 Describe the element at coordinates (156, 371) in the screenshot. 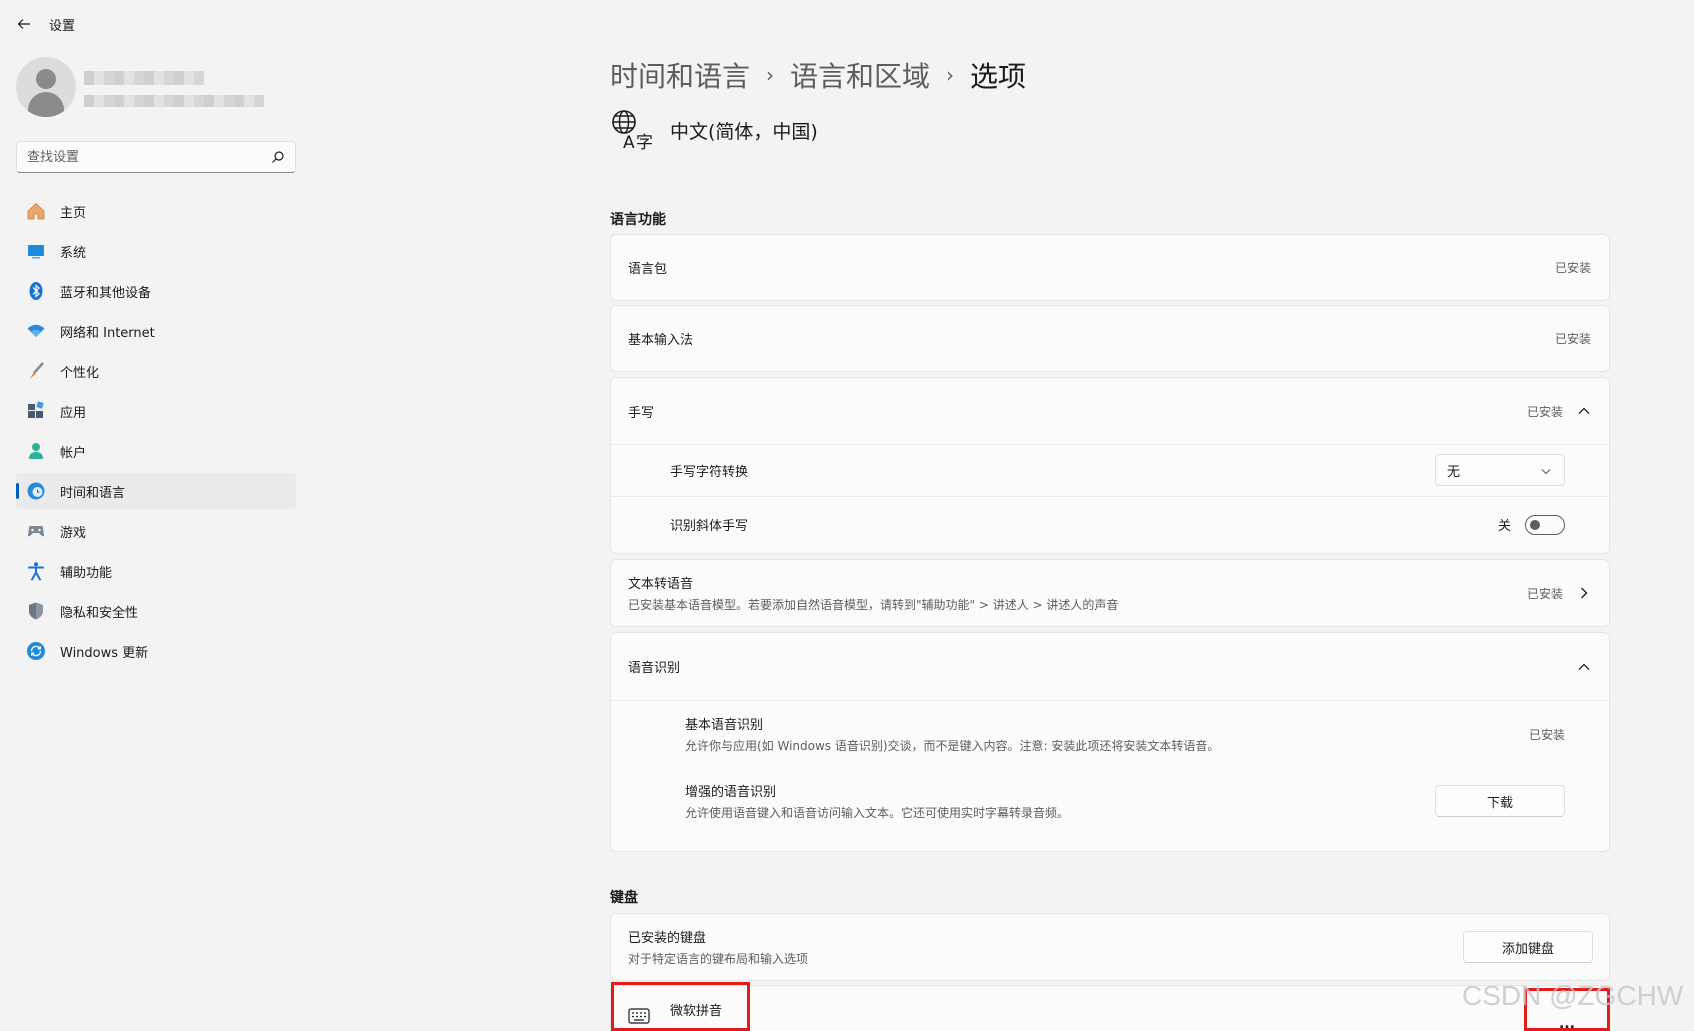

I see `sidebar-item-personalization: 个性化` at that location.